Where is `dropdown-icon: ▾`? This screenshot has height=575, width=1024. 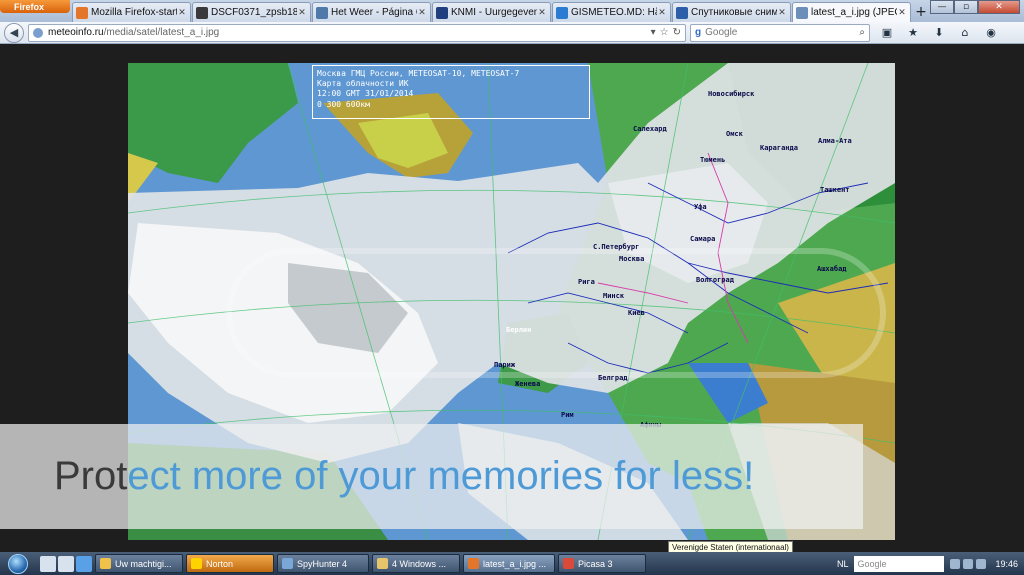 dropdown-icon: ▾ is located at coordinates (653, 32).